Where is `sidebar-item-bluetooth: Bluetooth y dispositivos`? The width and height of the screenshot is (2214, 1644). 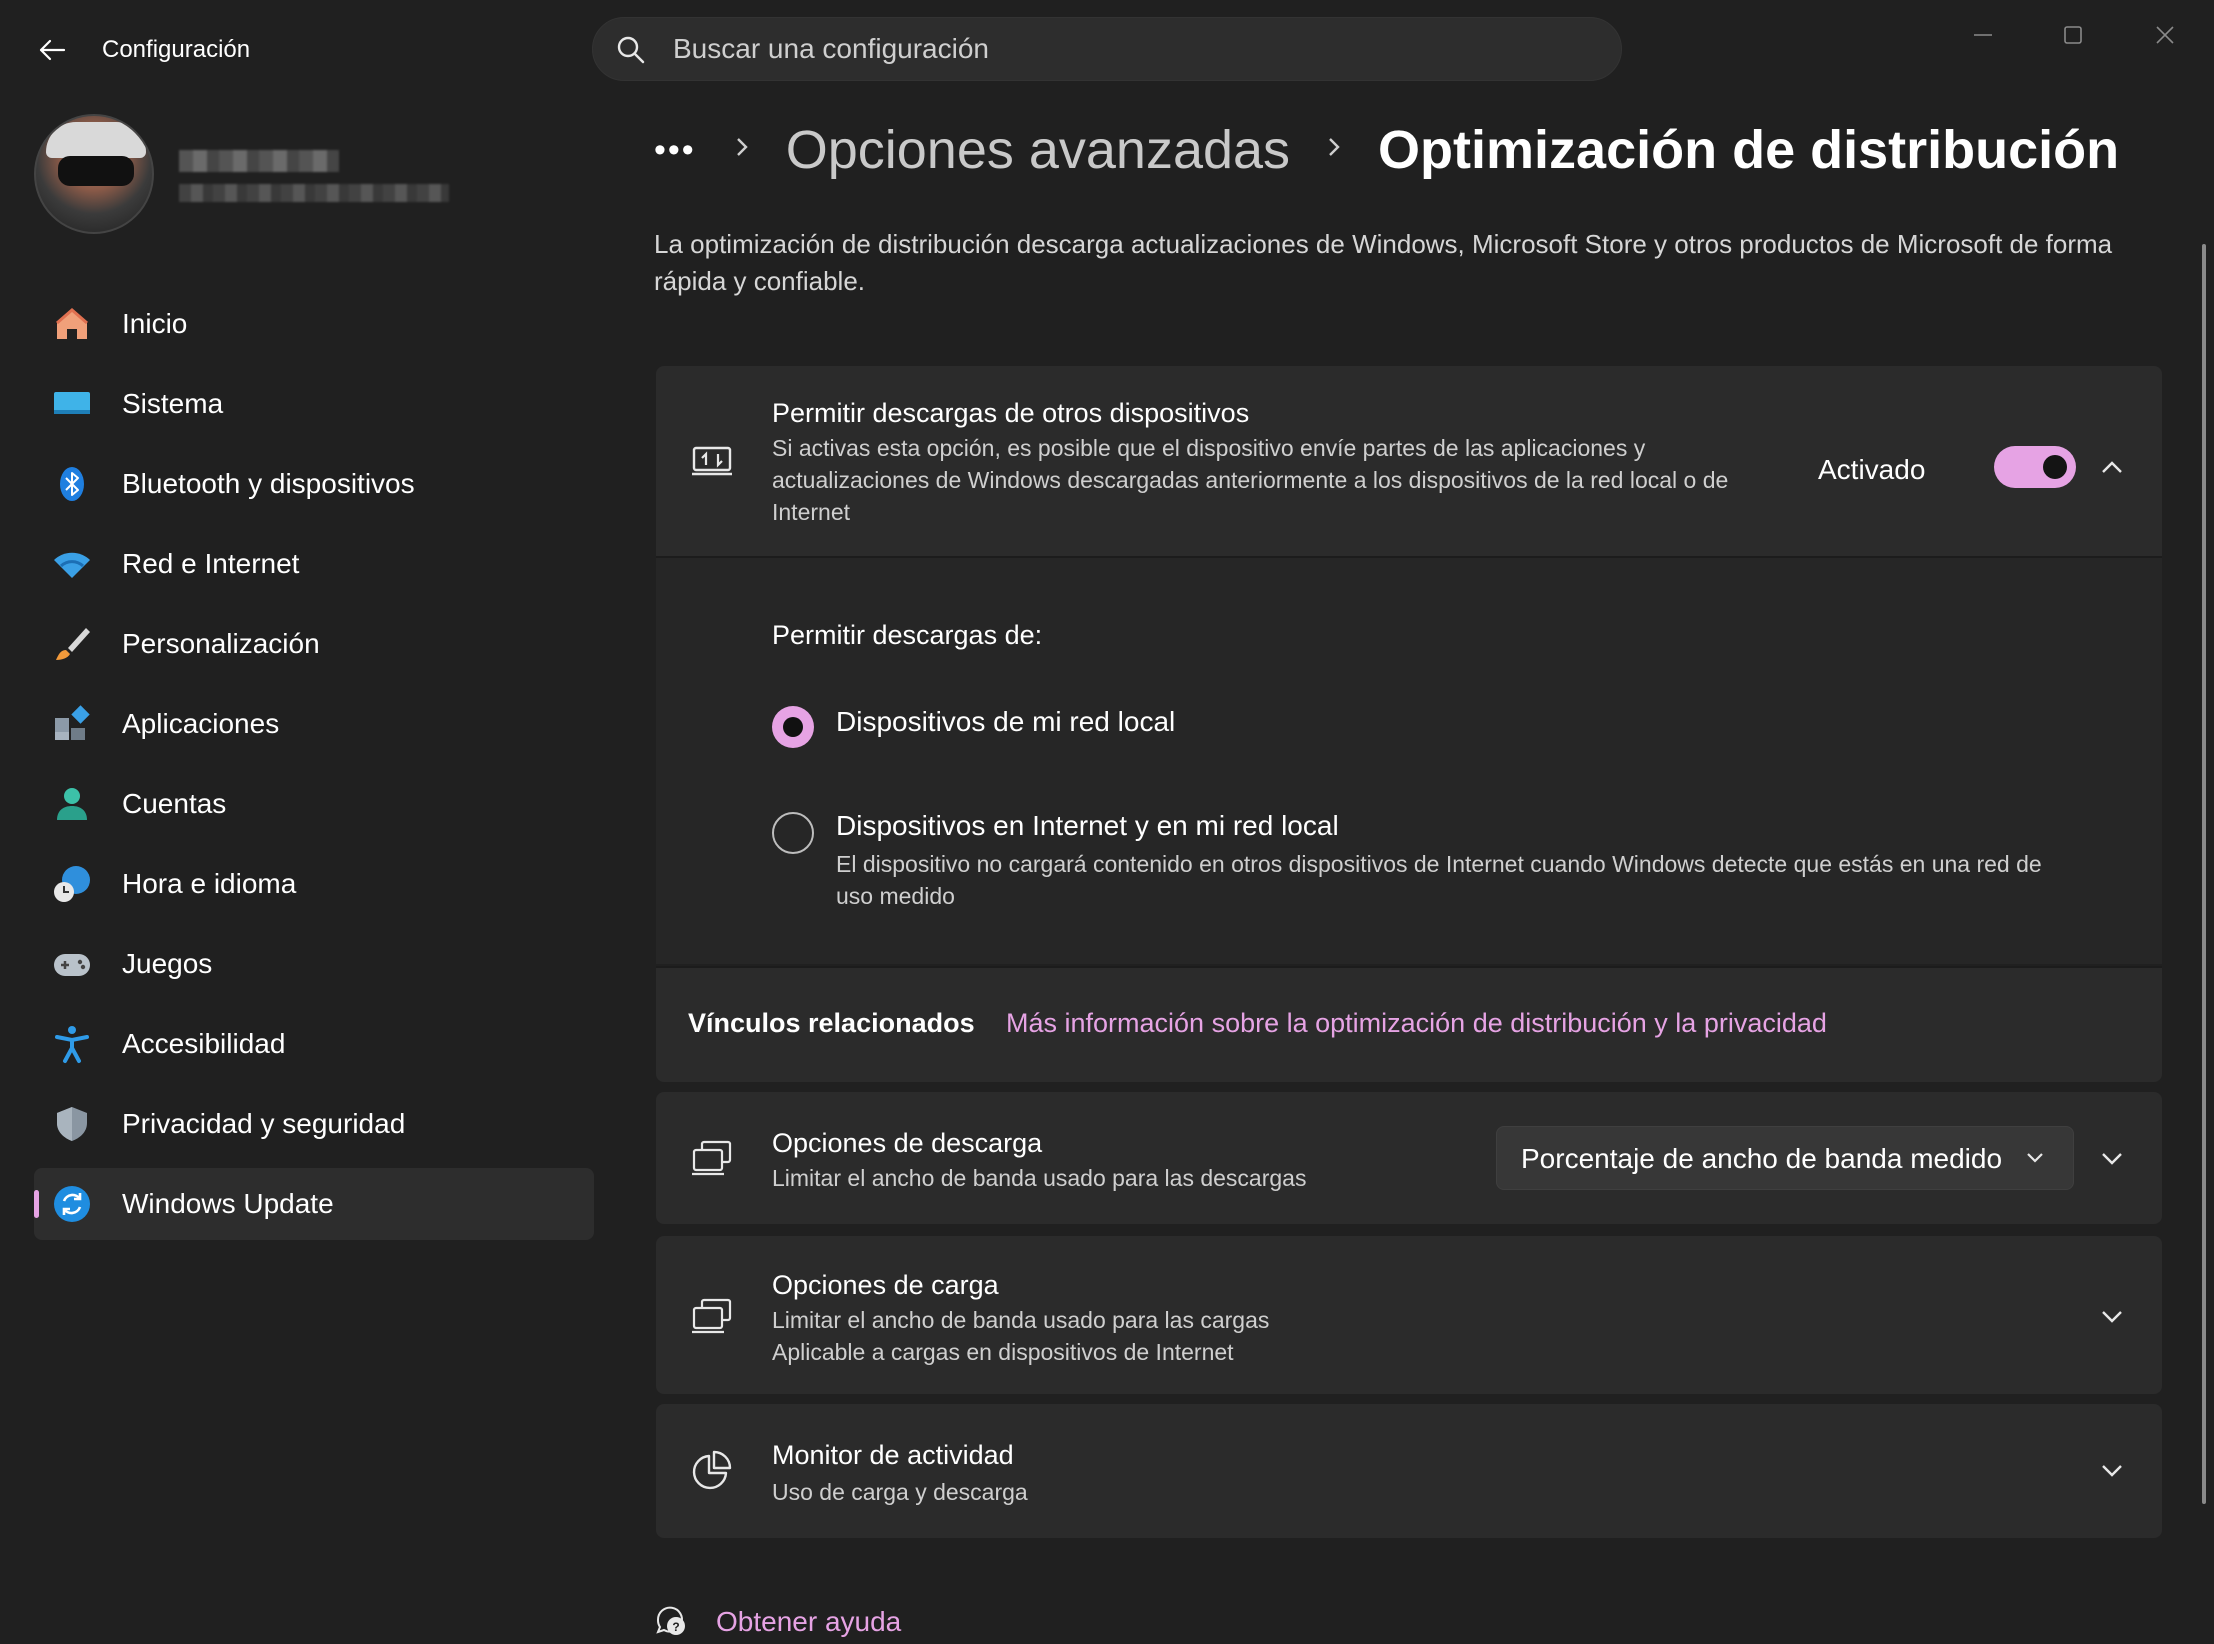
sidebar-item-bluetooth: Bluetooth y dispositivos is located at coordinates (314, 484).